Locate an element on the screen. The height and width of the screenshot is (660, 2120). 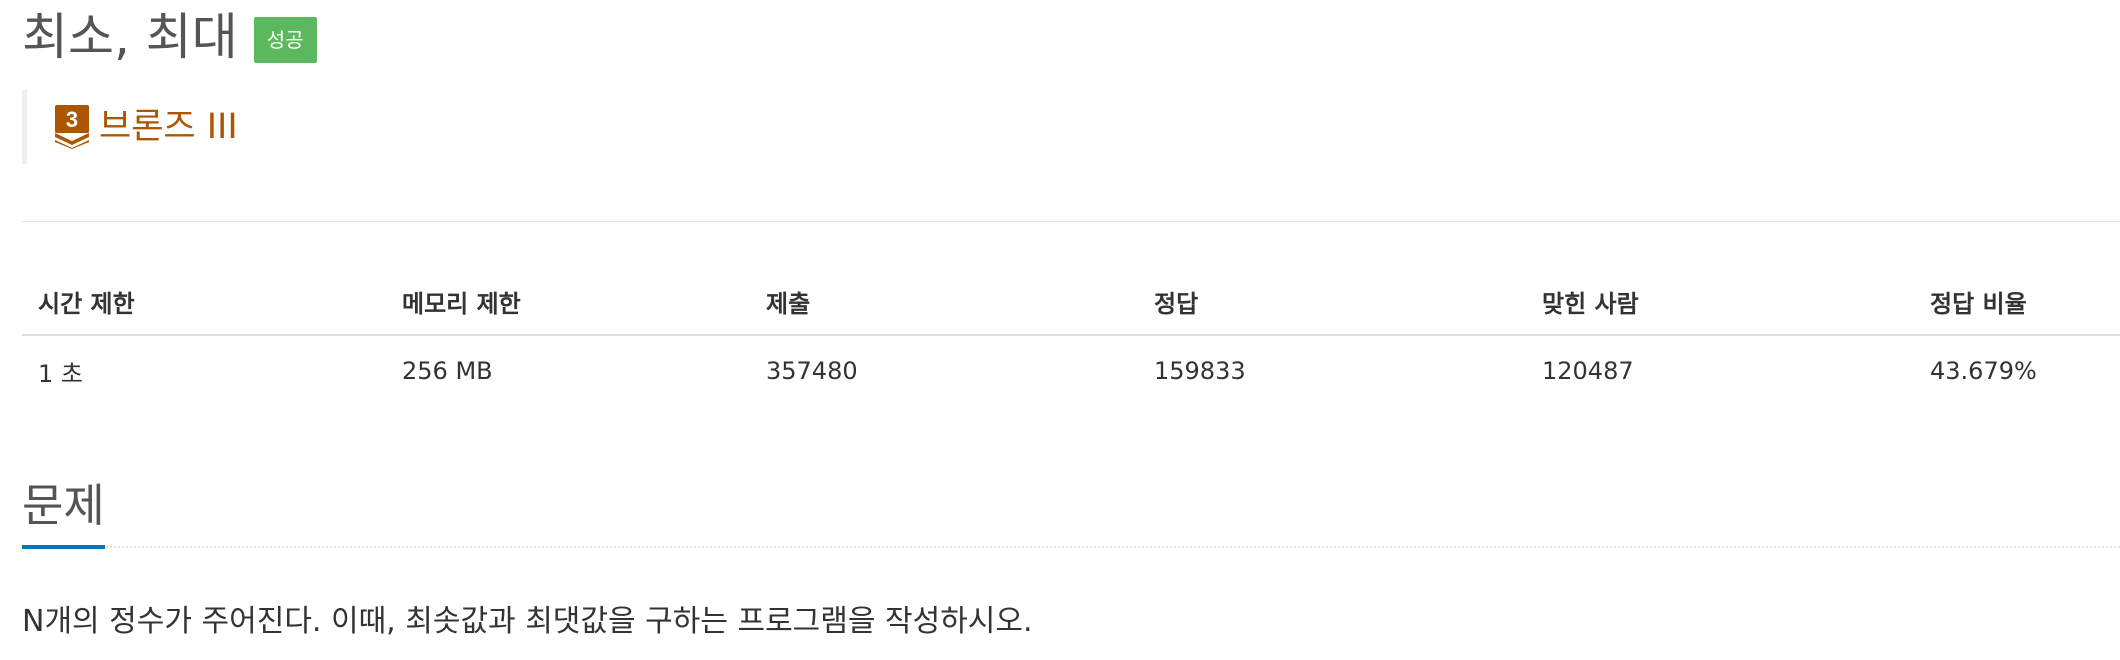
cell-solvers: 120487 is located at coordinates (1588, 371).